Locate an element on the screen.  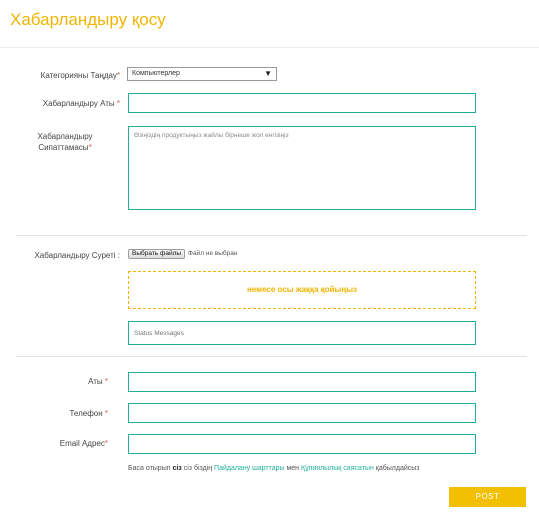
ad-name-label: Хабарландыру Аты * is located at coordinates (70, 103).